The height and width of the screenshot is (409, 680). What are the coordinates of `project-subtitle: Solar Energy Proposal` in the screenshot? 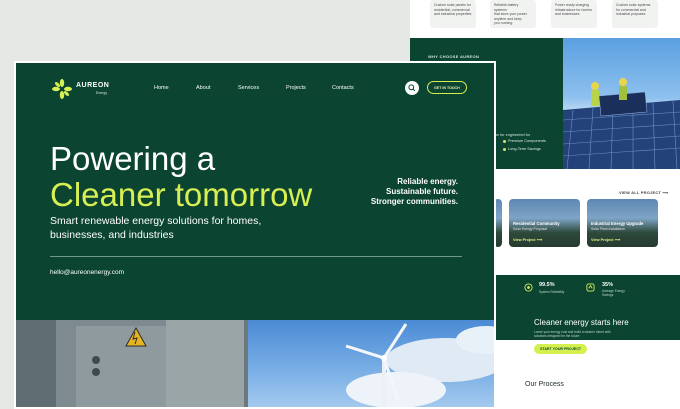 It's located at (530, 229).